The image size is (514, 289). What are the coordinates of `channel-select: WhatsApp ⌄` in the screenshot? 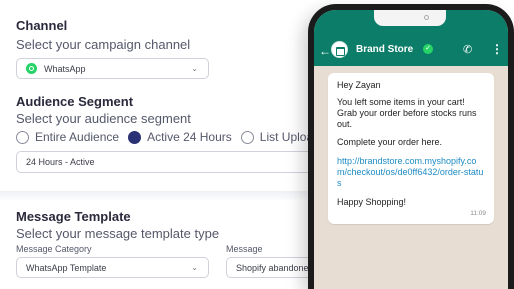 It's located at (112, 68).